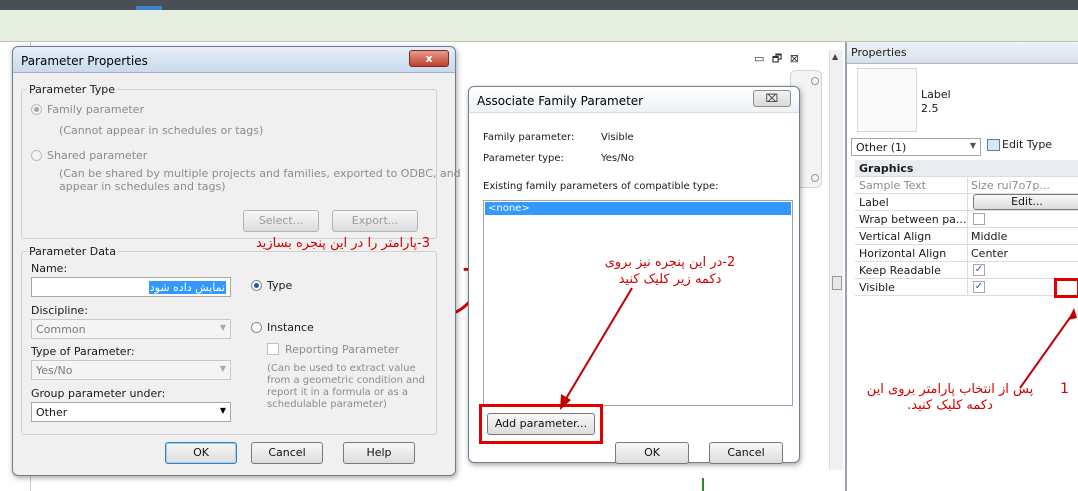 This screenshot has width=1078, height=491. Describe the element at coordinates (290, 327) in the screenshot. I see `instance-radio-label: Instance` at that location.